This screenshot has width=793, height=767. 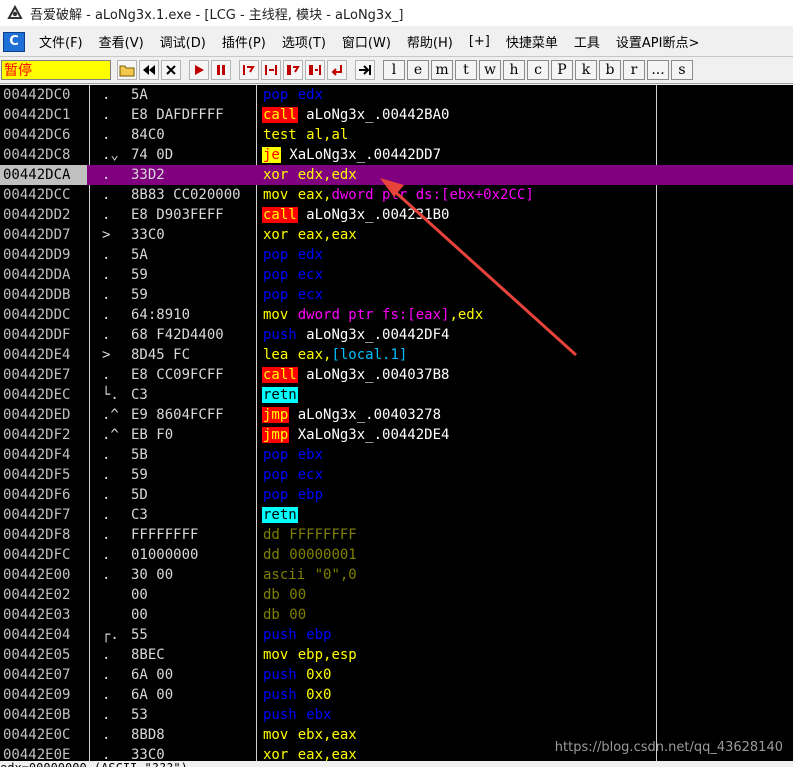 I want to click on disassembly-cell: mov eax,dword ptr ds:[ebx+0x2CC], so click(x=398, y=195).